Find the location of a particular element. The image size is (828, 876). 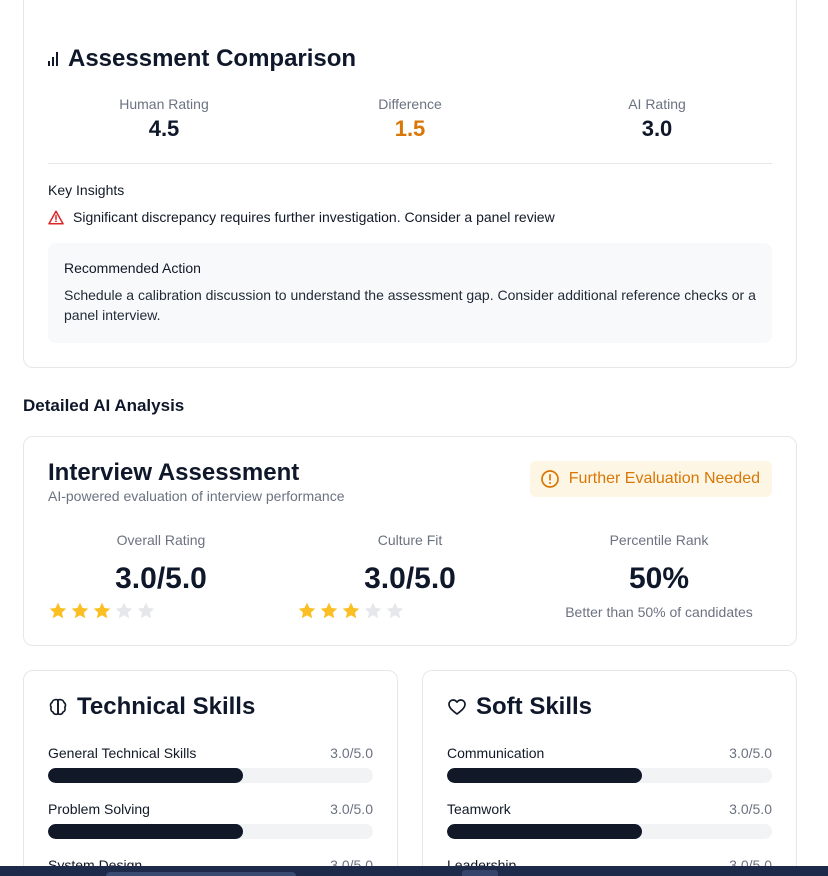

skill-name: Teamwork is located at coordinates (479, 809).